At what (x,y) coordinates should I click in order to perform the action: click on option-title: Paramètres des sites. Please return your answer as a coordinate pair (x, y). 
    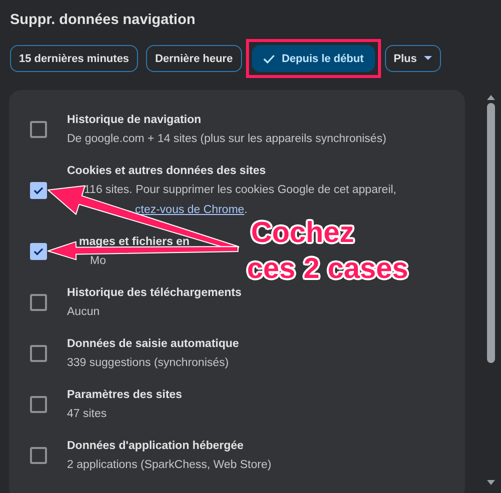
    Looking at the image, I should click on (124, 394).